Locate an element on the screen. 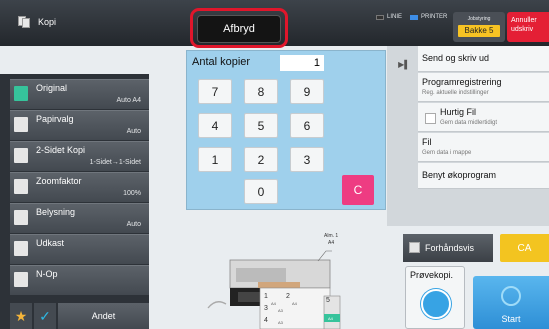  machine-diagram: 1 2 3 4 5 A4 A4 A3 A3 A4 is located at coordinates (274, 289).